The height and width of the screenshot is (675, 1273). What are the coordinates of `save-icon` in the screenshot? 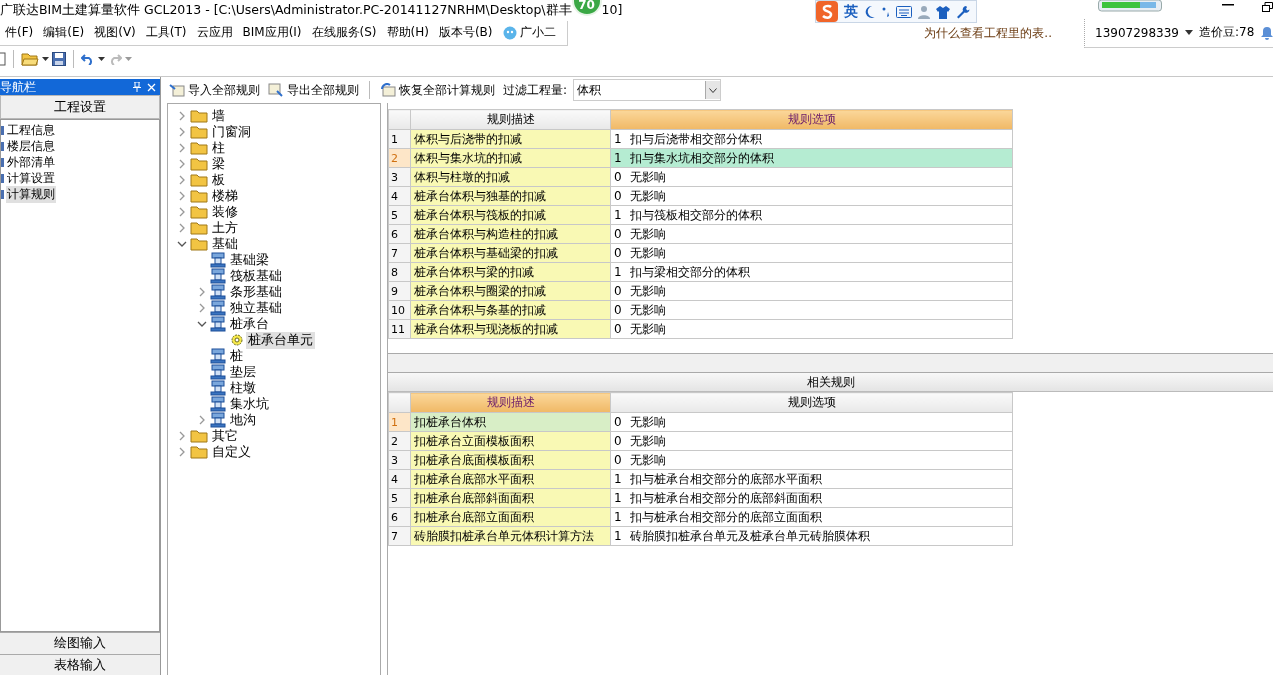 It's located at (59, 59).